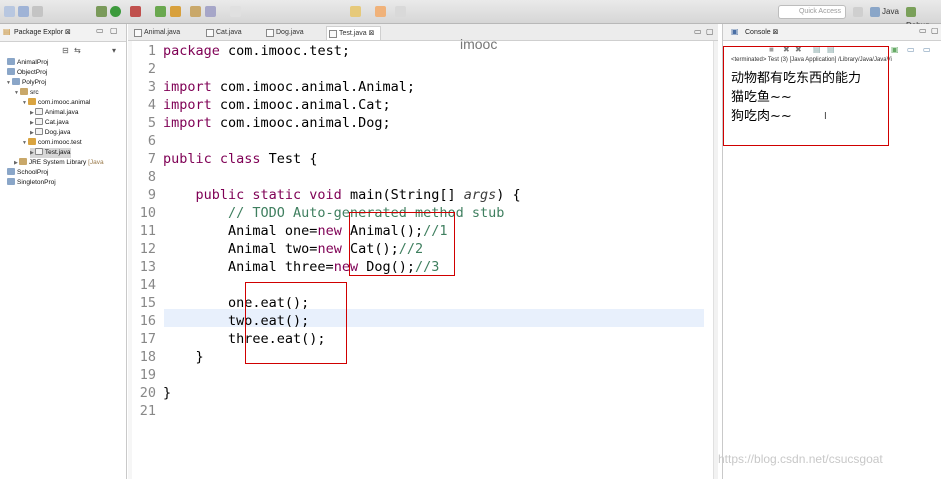 This screenshot has width=941, height=479. What do you see at coordinates (147, 375) in the screenshot?
I see `line-number: 19` at bounding box center [147, 375].